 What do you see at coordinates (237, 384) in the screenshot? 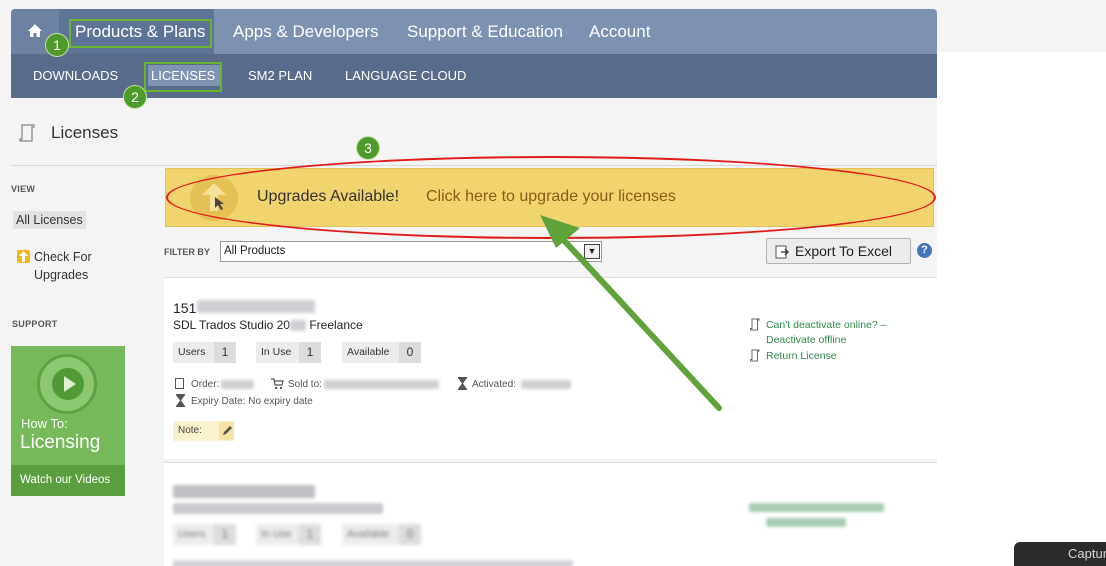
I see `redacted-order` at bounding box center [237, 384].